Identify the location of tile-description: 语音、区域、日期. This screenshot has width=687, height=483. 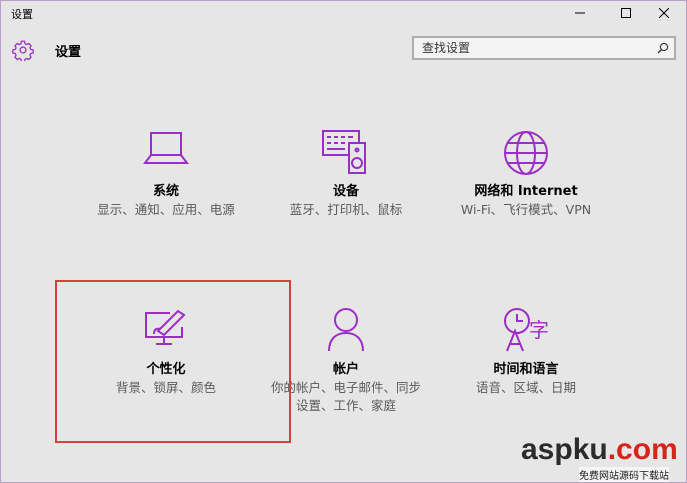
(525, 387).